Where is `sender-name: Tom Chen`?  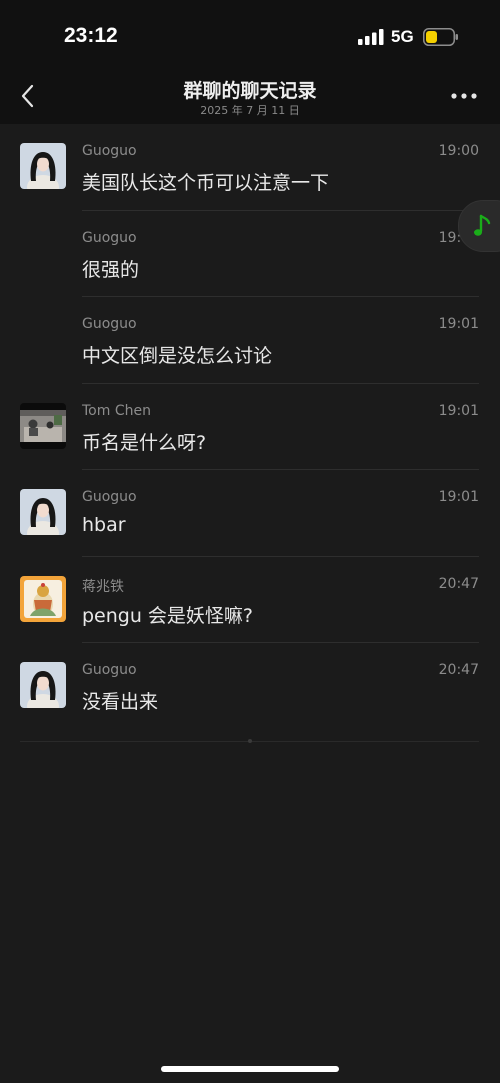
sender-name: Tom Chen is located at coordinates (116, 410).